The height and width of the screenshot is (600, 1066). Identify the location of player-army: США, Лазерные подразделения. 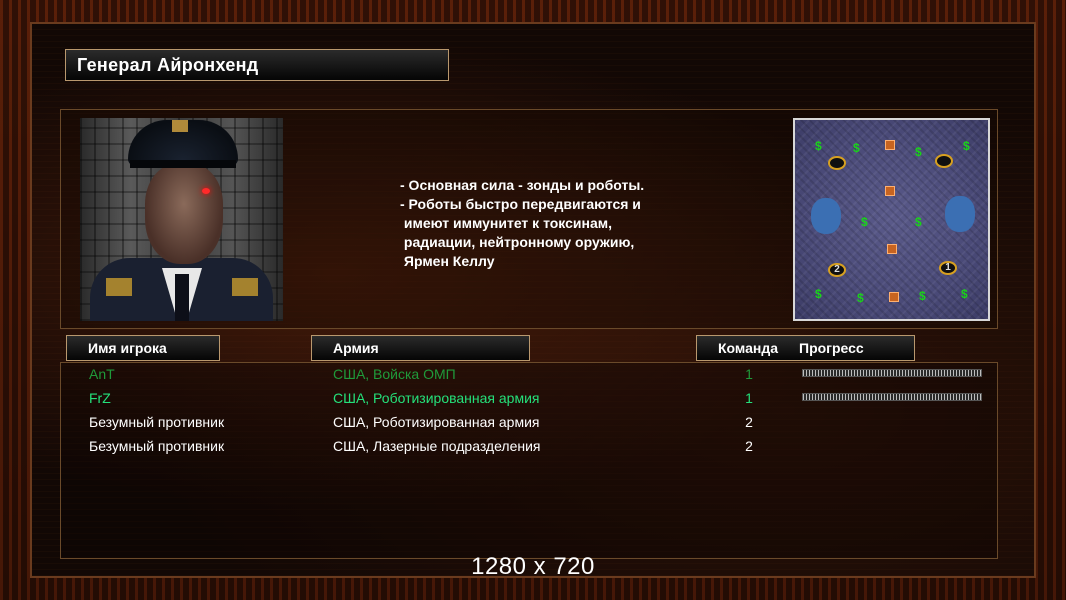
(437, 446).